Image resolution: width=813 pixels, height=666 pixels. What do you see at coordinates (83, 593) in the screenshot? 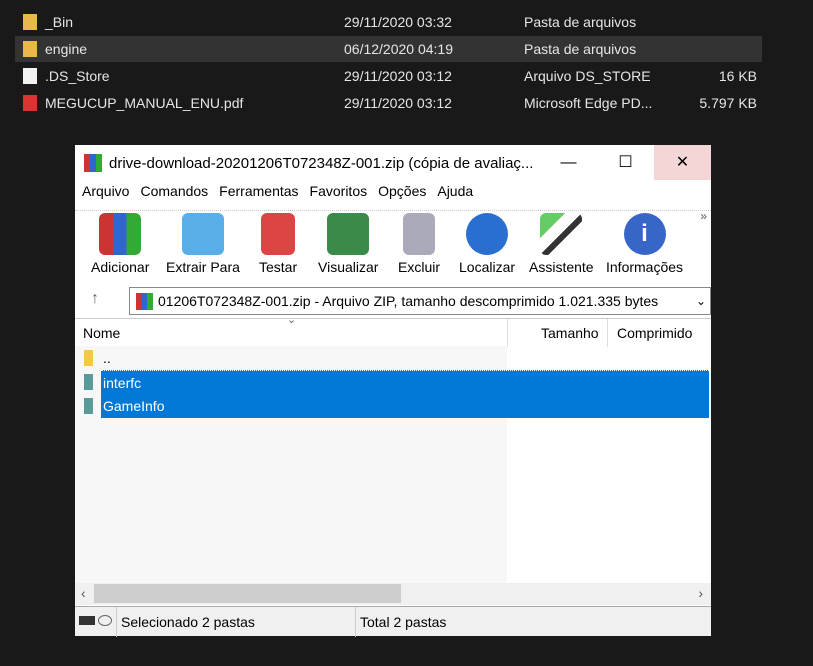
I see `scroll-left-icon: ‹` at bounding box center [83, 593].